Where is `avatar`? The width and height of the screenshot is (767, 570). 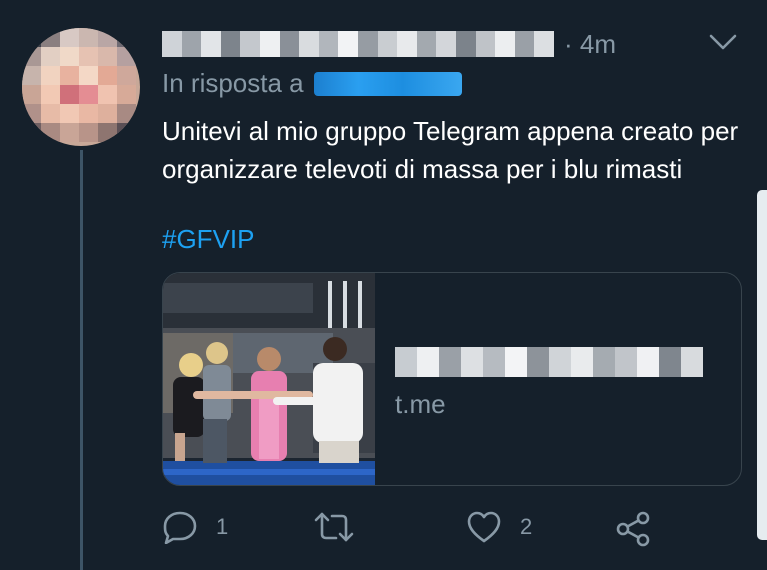
avatar is located at coordinates (81, 87).